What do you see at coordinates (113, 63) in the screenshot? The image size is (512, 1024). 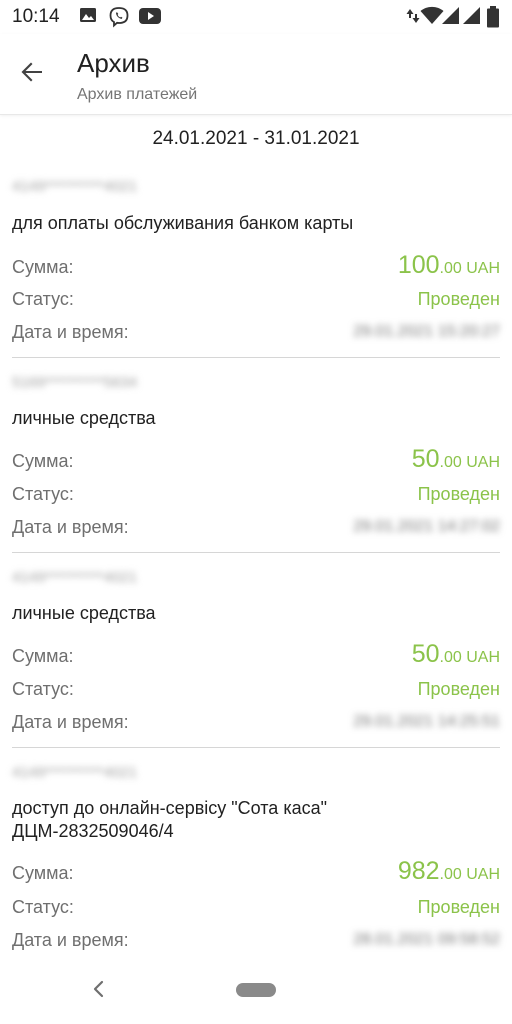 I see `page-title: Архив` at bounding box center [113, 63].